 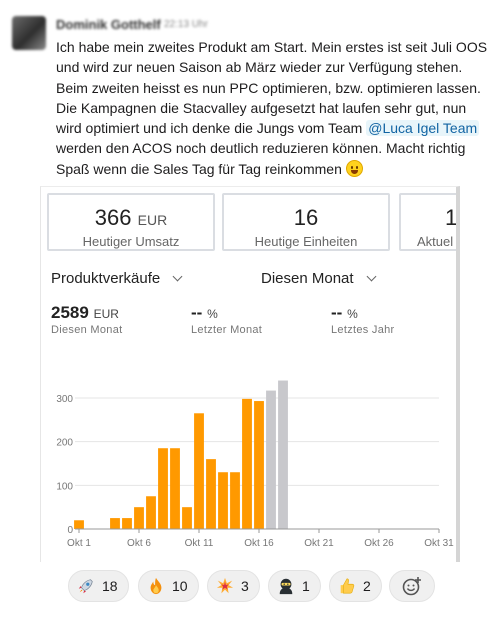 I want to click on stat-value: 16, so click(x=306, y=217).